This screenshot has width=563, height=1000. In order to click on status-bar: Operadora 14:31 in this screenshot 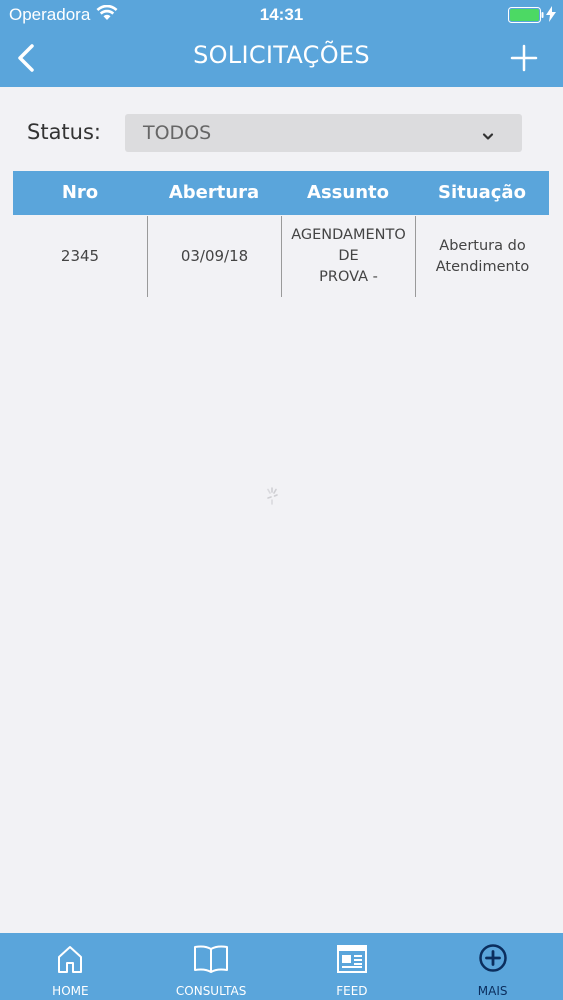, I will do `click(281, 15)`.